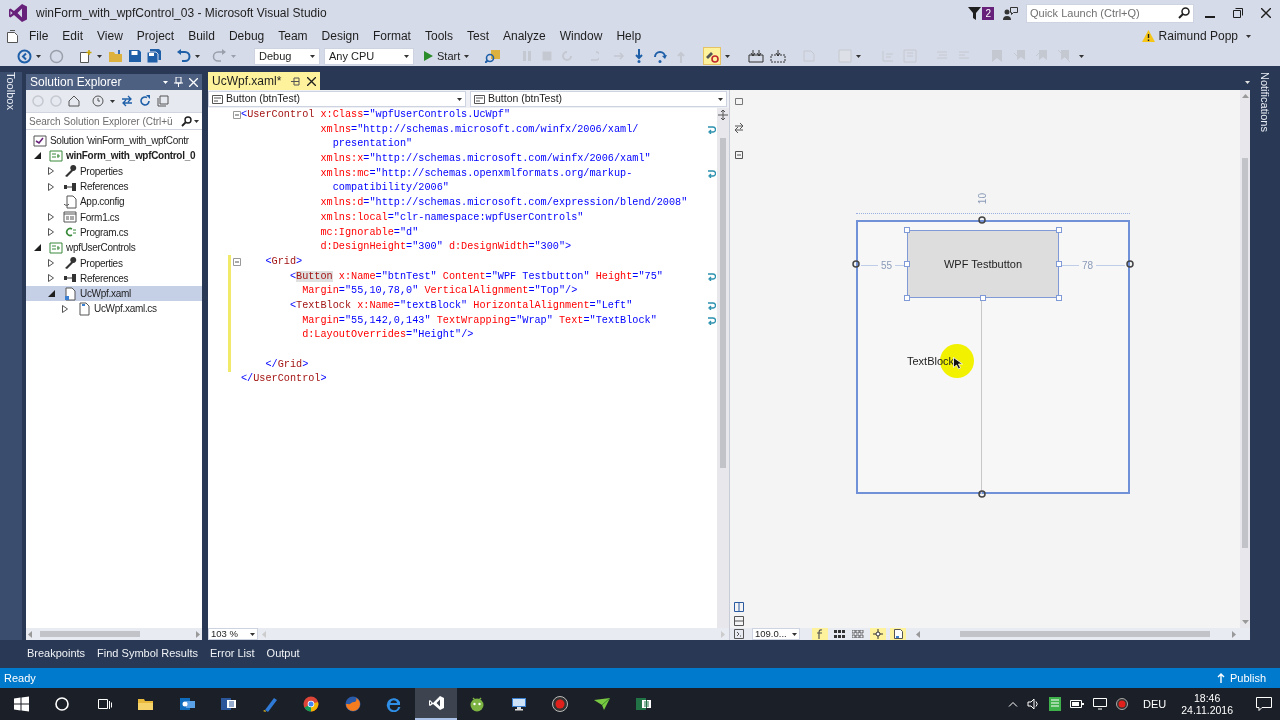 The width and height of the screenshot is (1280, 720). What do you see at coordinates (11, 356) in the screenshot?
I see `toolbox-tab: Toolbox` at bounding box center [11, 356].